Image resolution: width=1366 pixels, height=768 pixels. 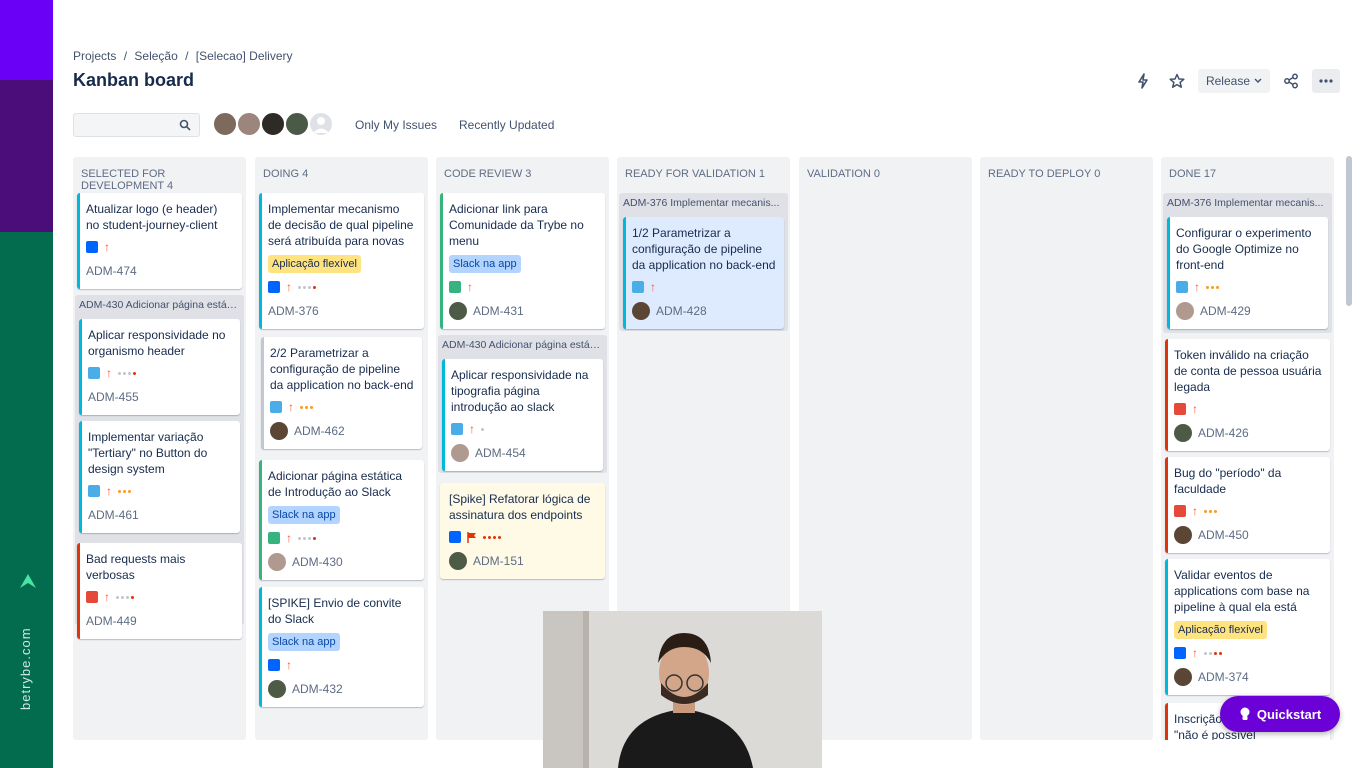 I want to click on star-icon, so click(x=1177, y=81).